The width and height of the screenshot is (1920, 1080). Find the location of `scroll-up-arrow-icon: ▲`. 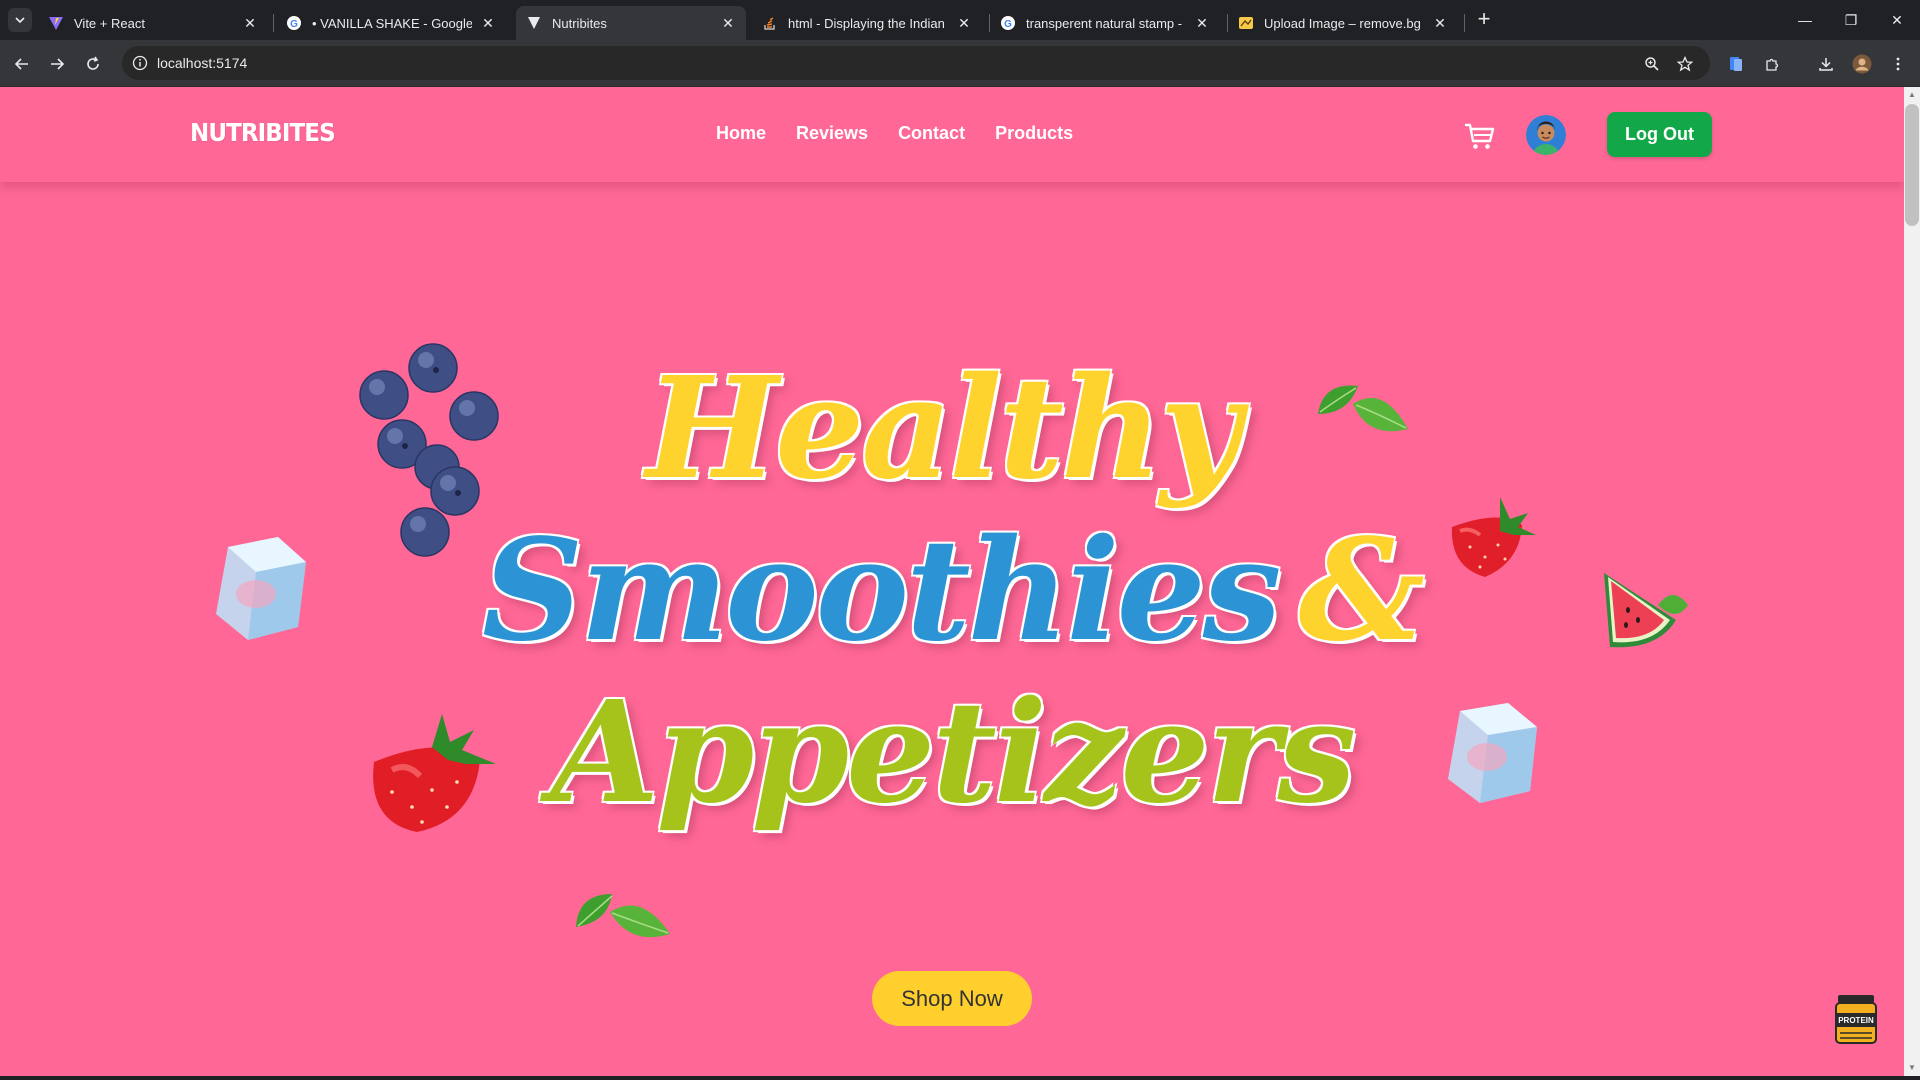

scroll-up-arrow-icon: ▲ is located at coordinates (1912, 95).